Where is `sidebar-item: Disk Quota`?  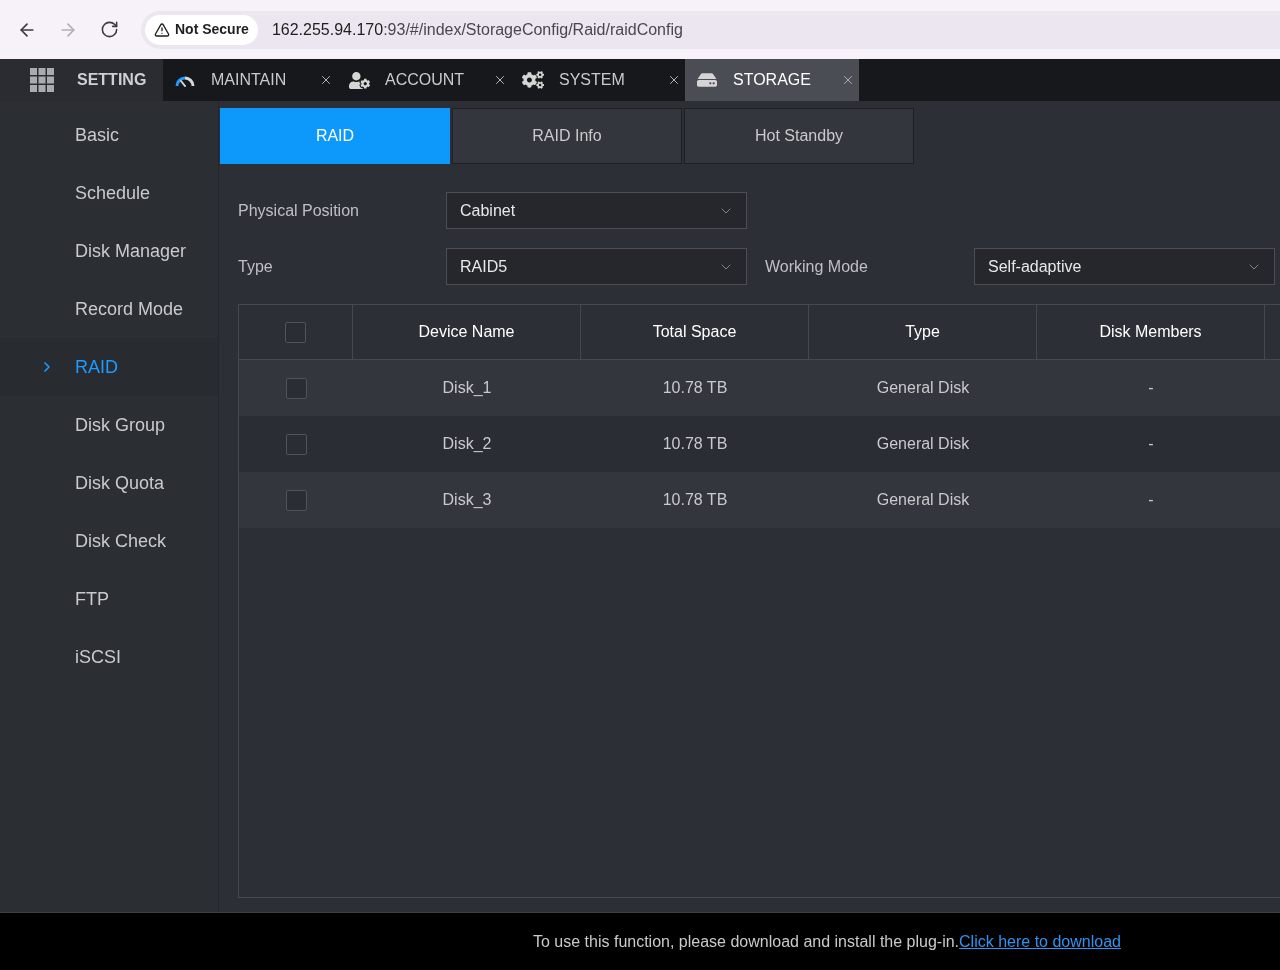 sidebar-item: Disk Quota is located at coordinates (109, 483).